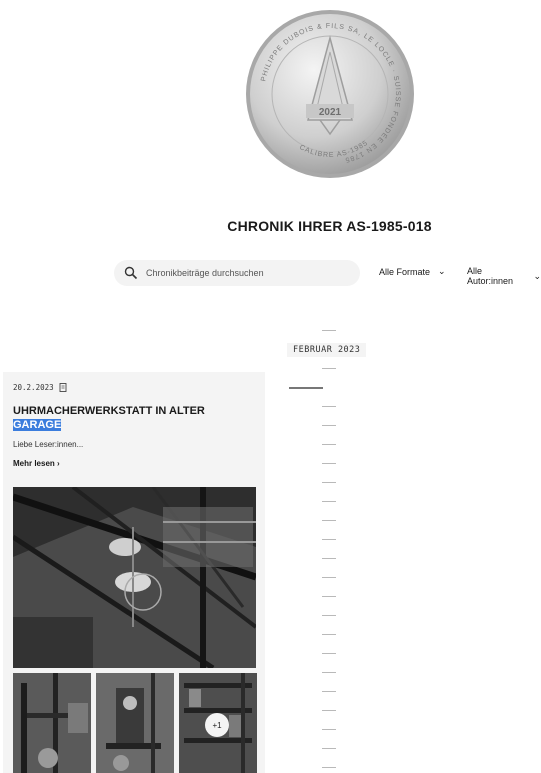 This screenshot has width=541, height=773. I want to click on search-bar, so click(237, 273).